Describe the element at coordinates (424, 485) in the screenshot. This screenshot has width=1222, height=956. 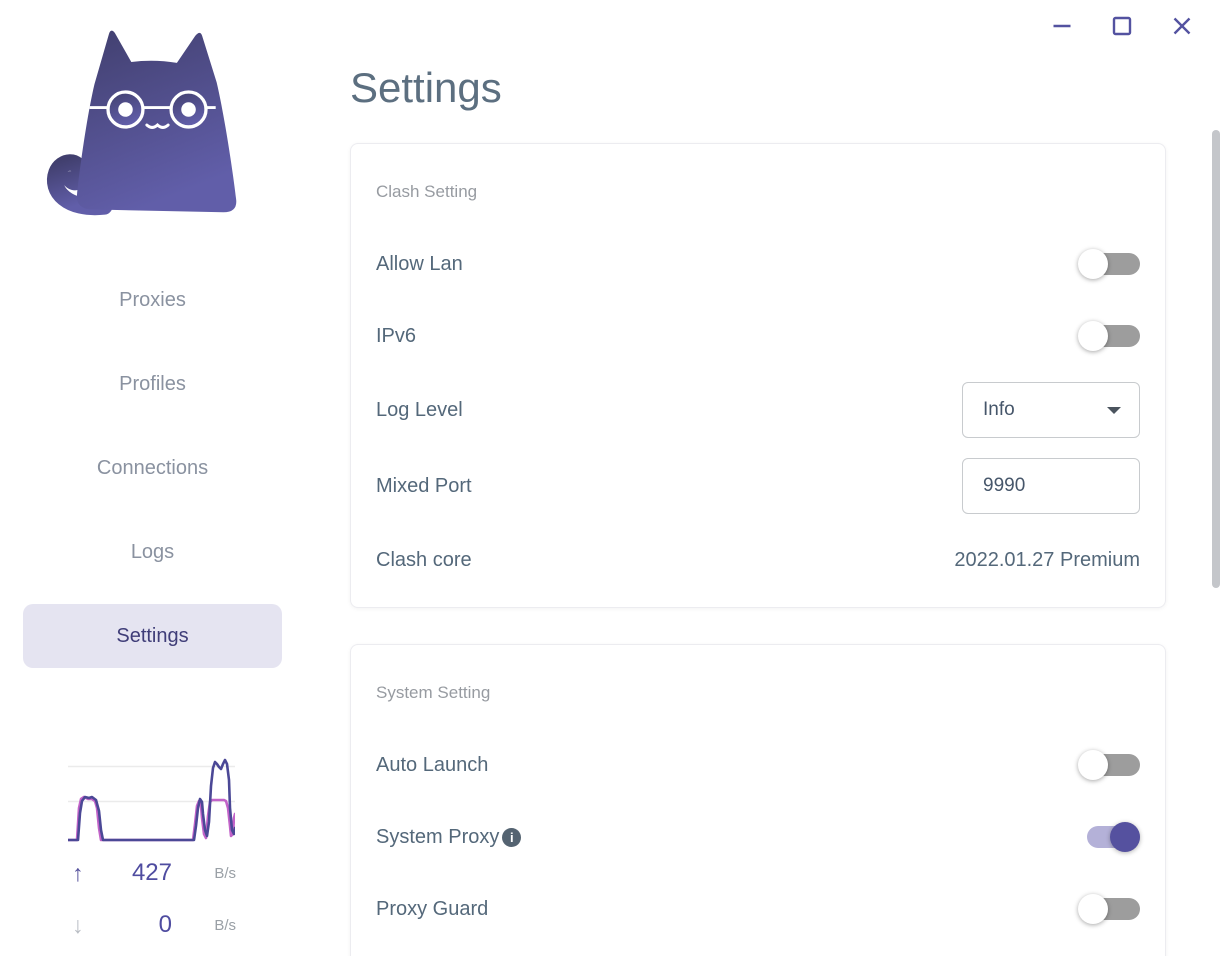
I see `mixed-port-label: Mixed Port` at that location.